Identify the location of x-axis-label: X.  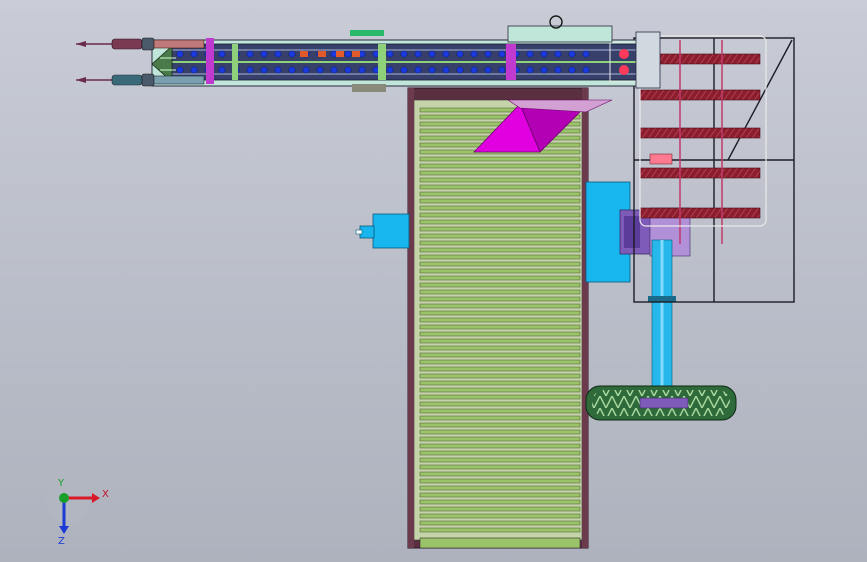
(105, 494).